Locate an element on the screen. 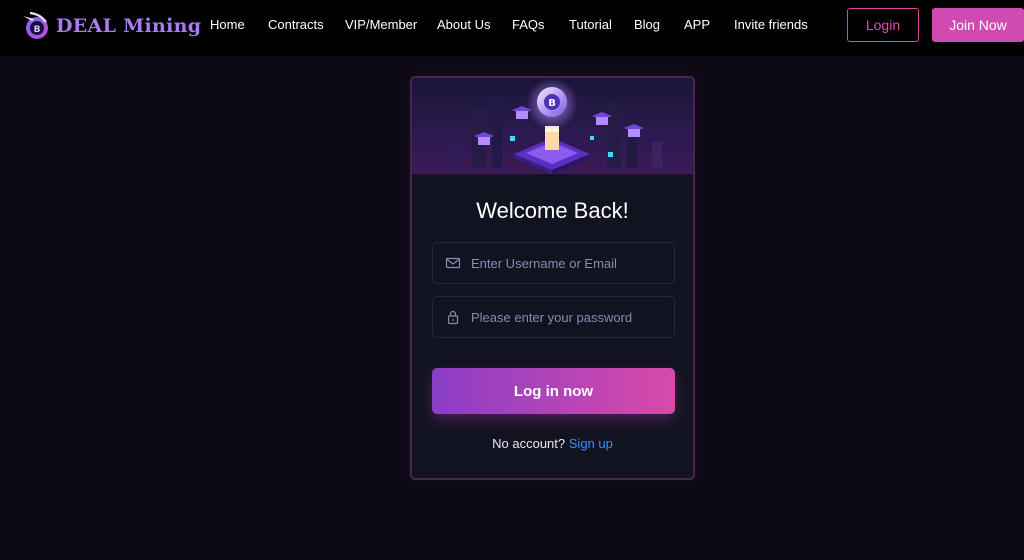 The height and width of the screenshot is (560, 1024). password-input is located at coordinates (571, 317).